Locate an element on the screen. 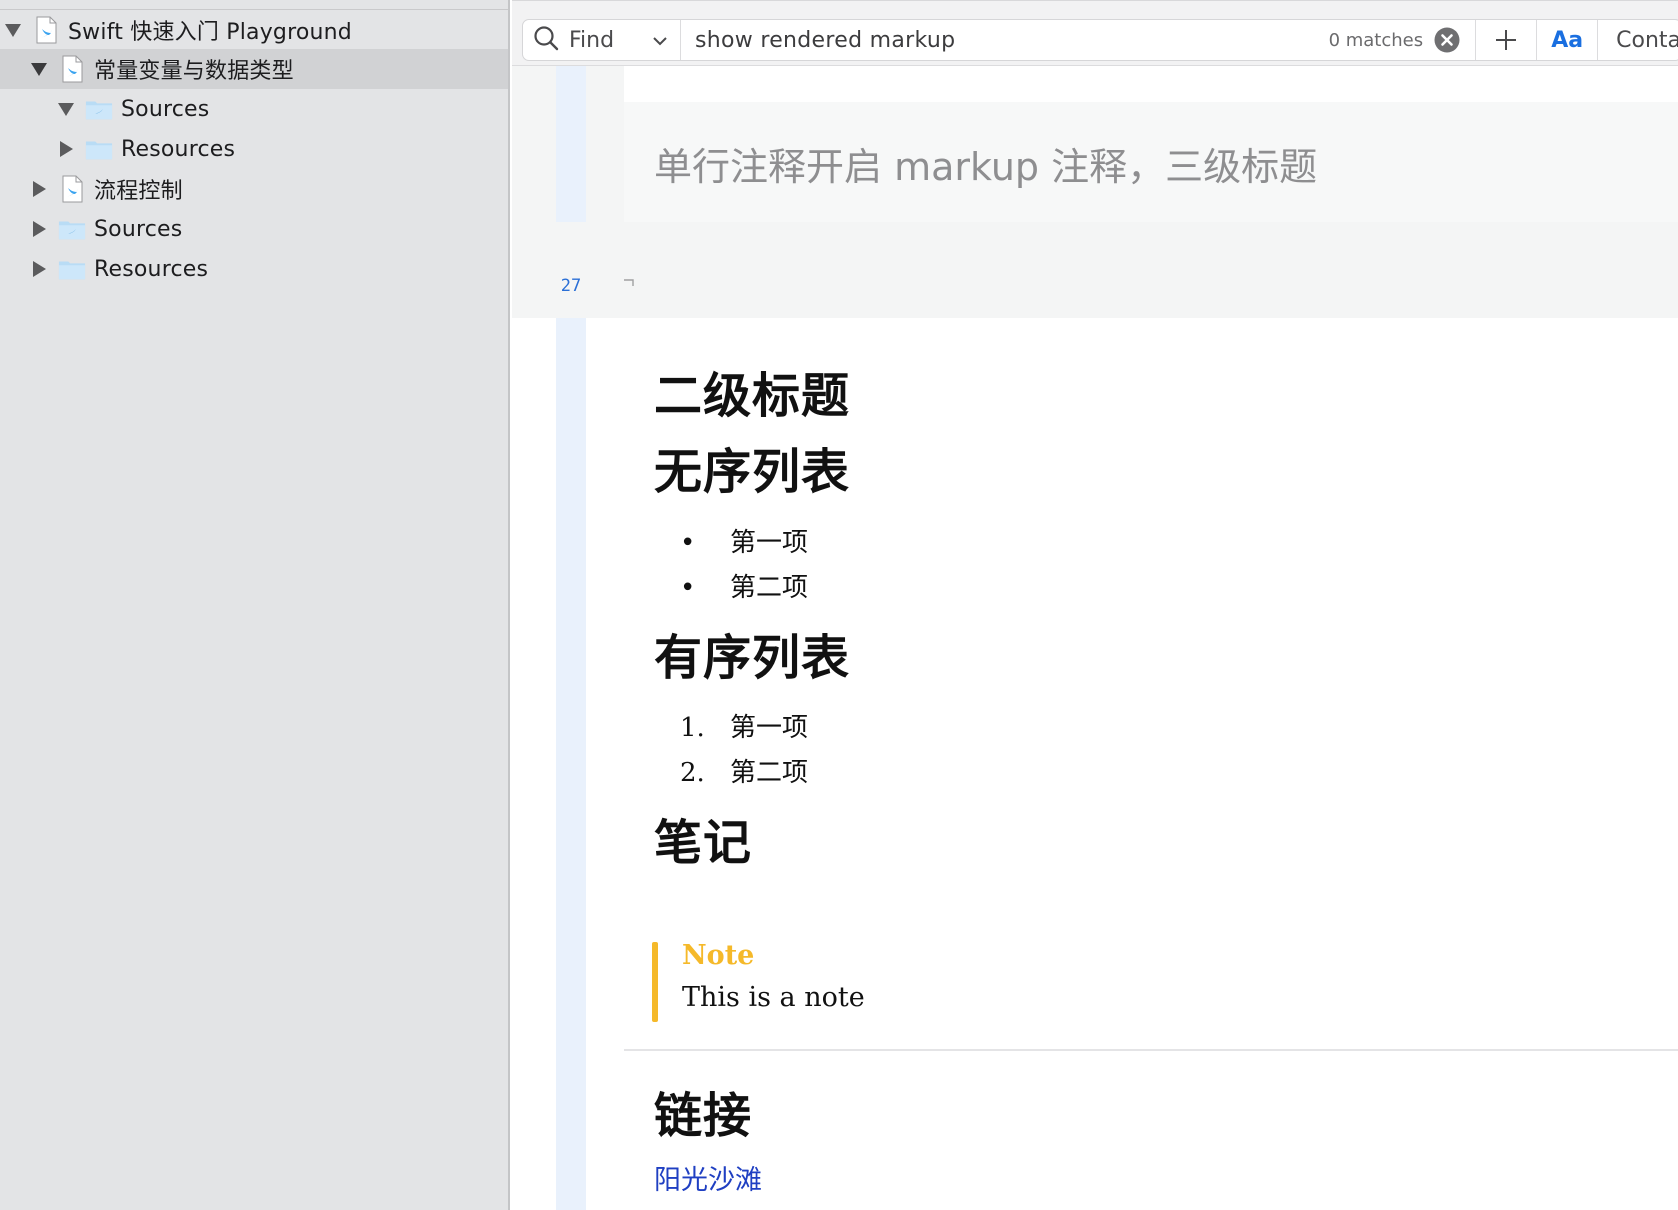  plus-icon is located at coordinates (1506, 40).